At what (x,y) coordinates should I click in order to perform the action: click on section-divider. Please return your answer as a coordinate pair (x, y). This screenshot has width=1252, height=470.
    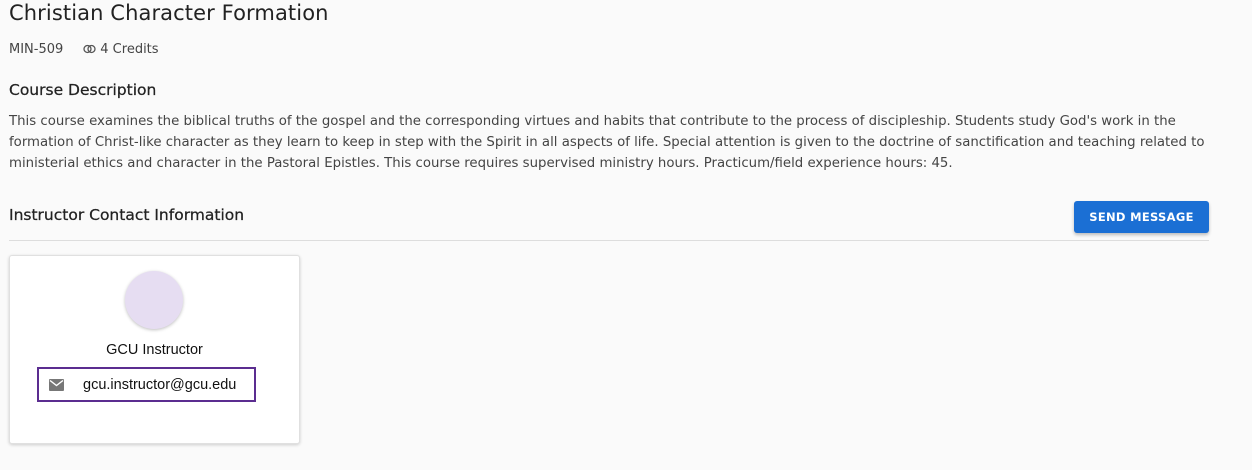
    Looking at the image, I should click on (609, 240).